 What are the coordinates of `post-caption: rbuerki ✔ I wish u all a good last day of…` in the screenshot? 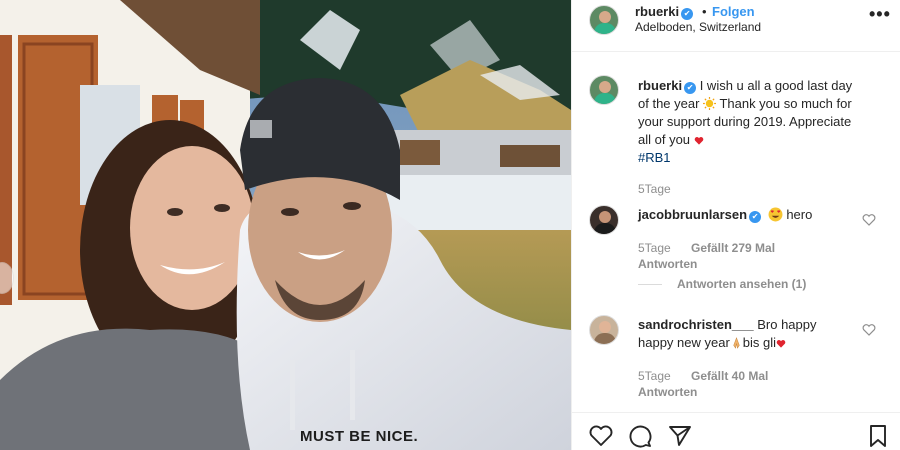 It's located at (763, 122).